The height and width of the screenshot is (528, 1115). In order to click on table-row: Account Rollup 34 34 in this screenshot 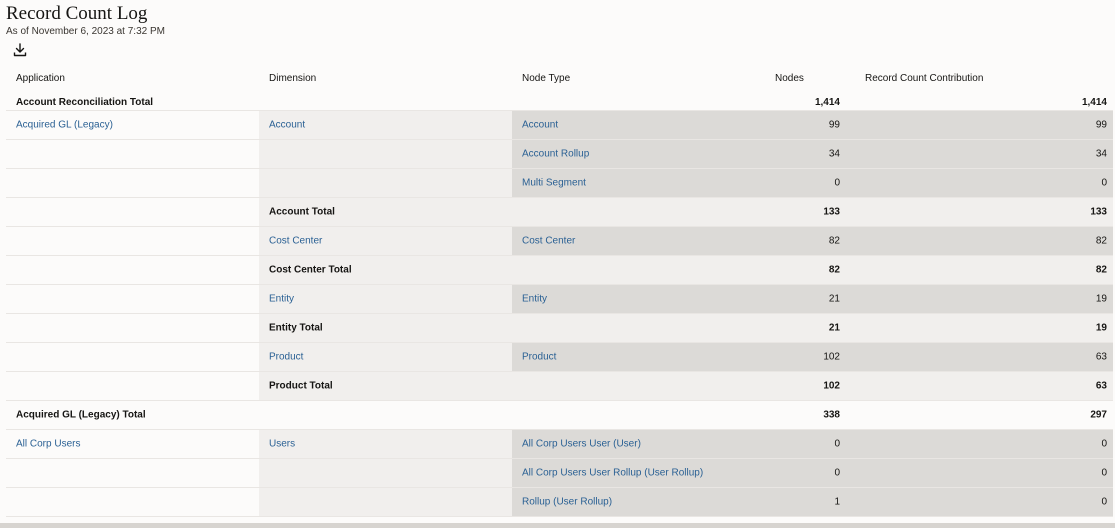, I will do `click(559, 154)`.